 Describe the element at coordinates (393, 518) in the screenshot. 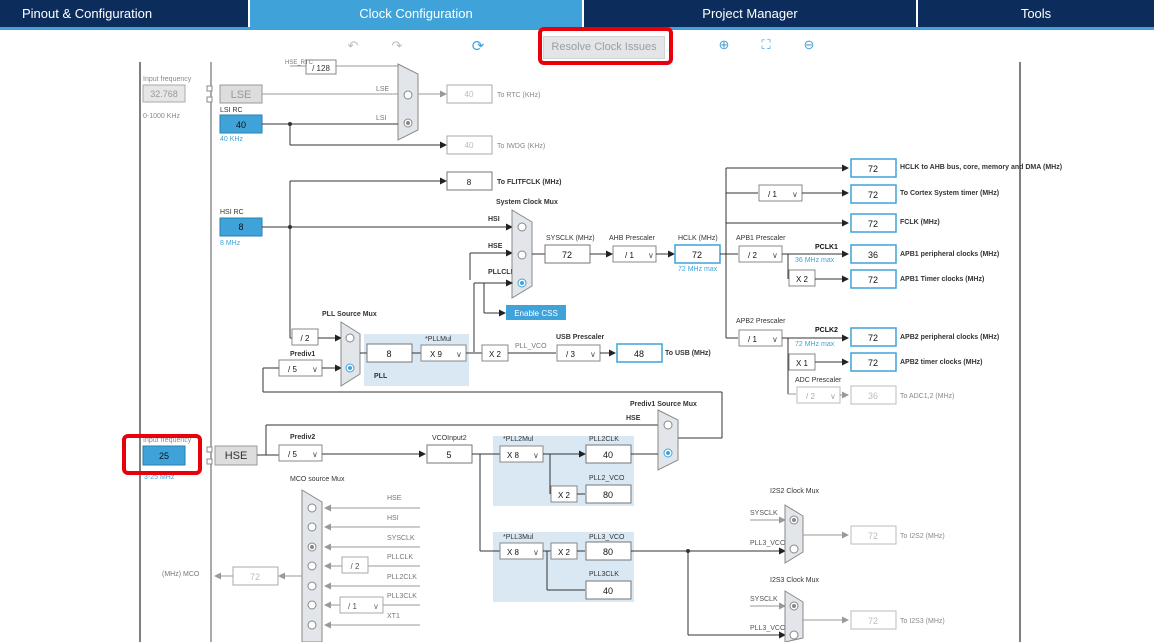

I see `mco-hsi-label: HSI` at that location.